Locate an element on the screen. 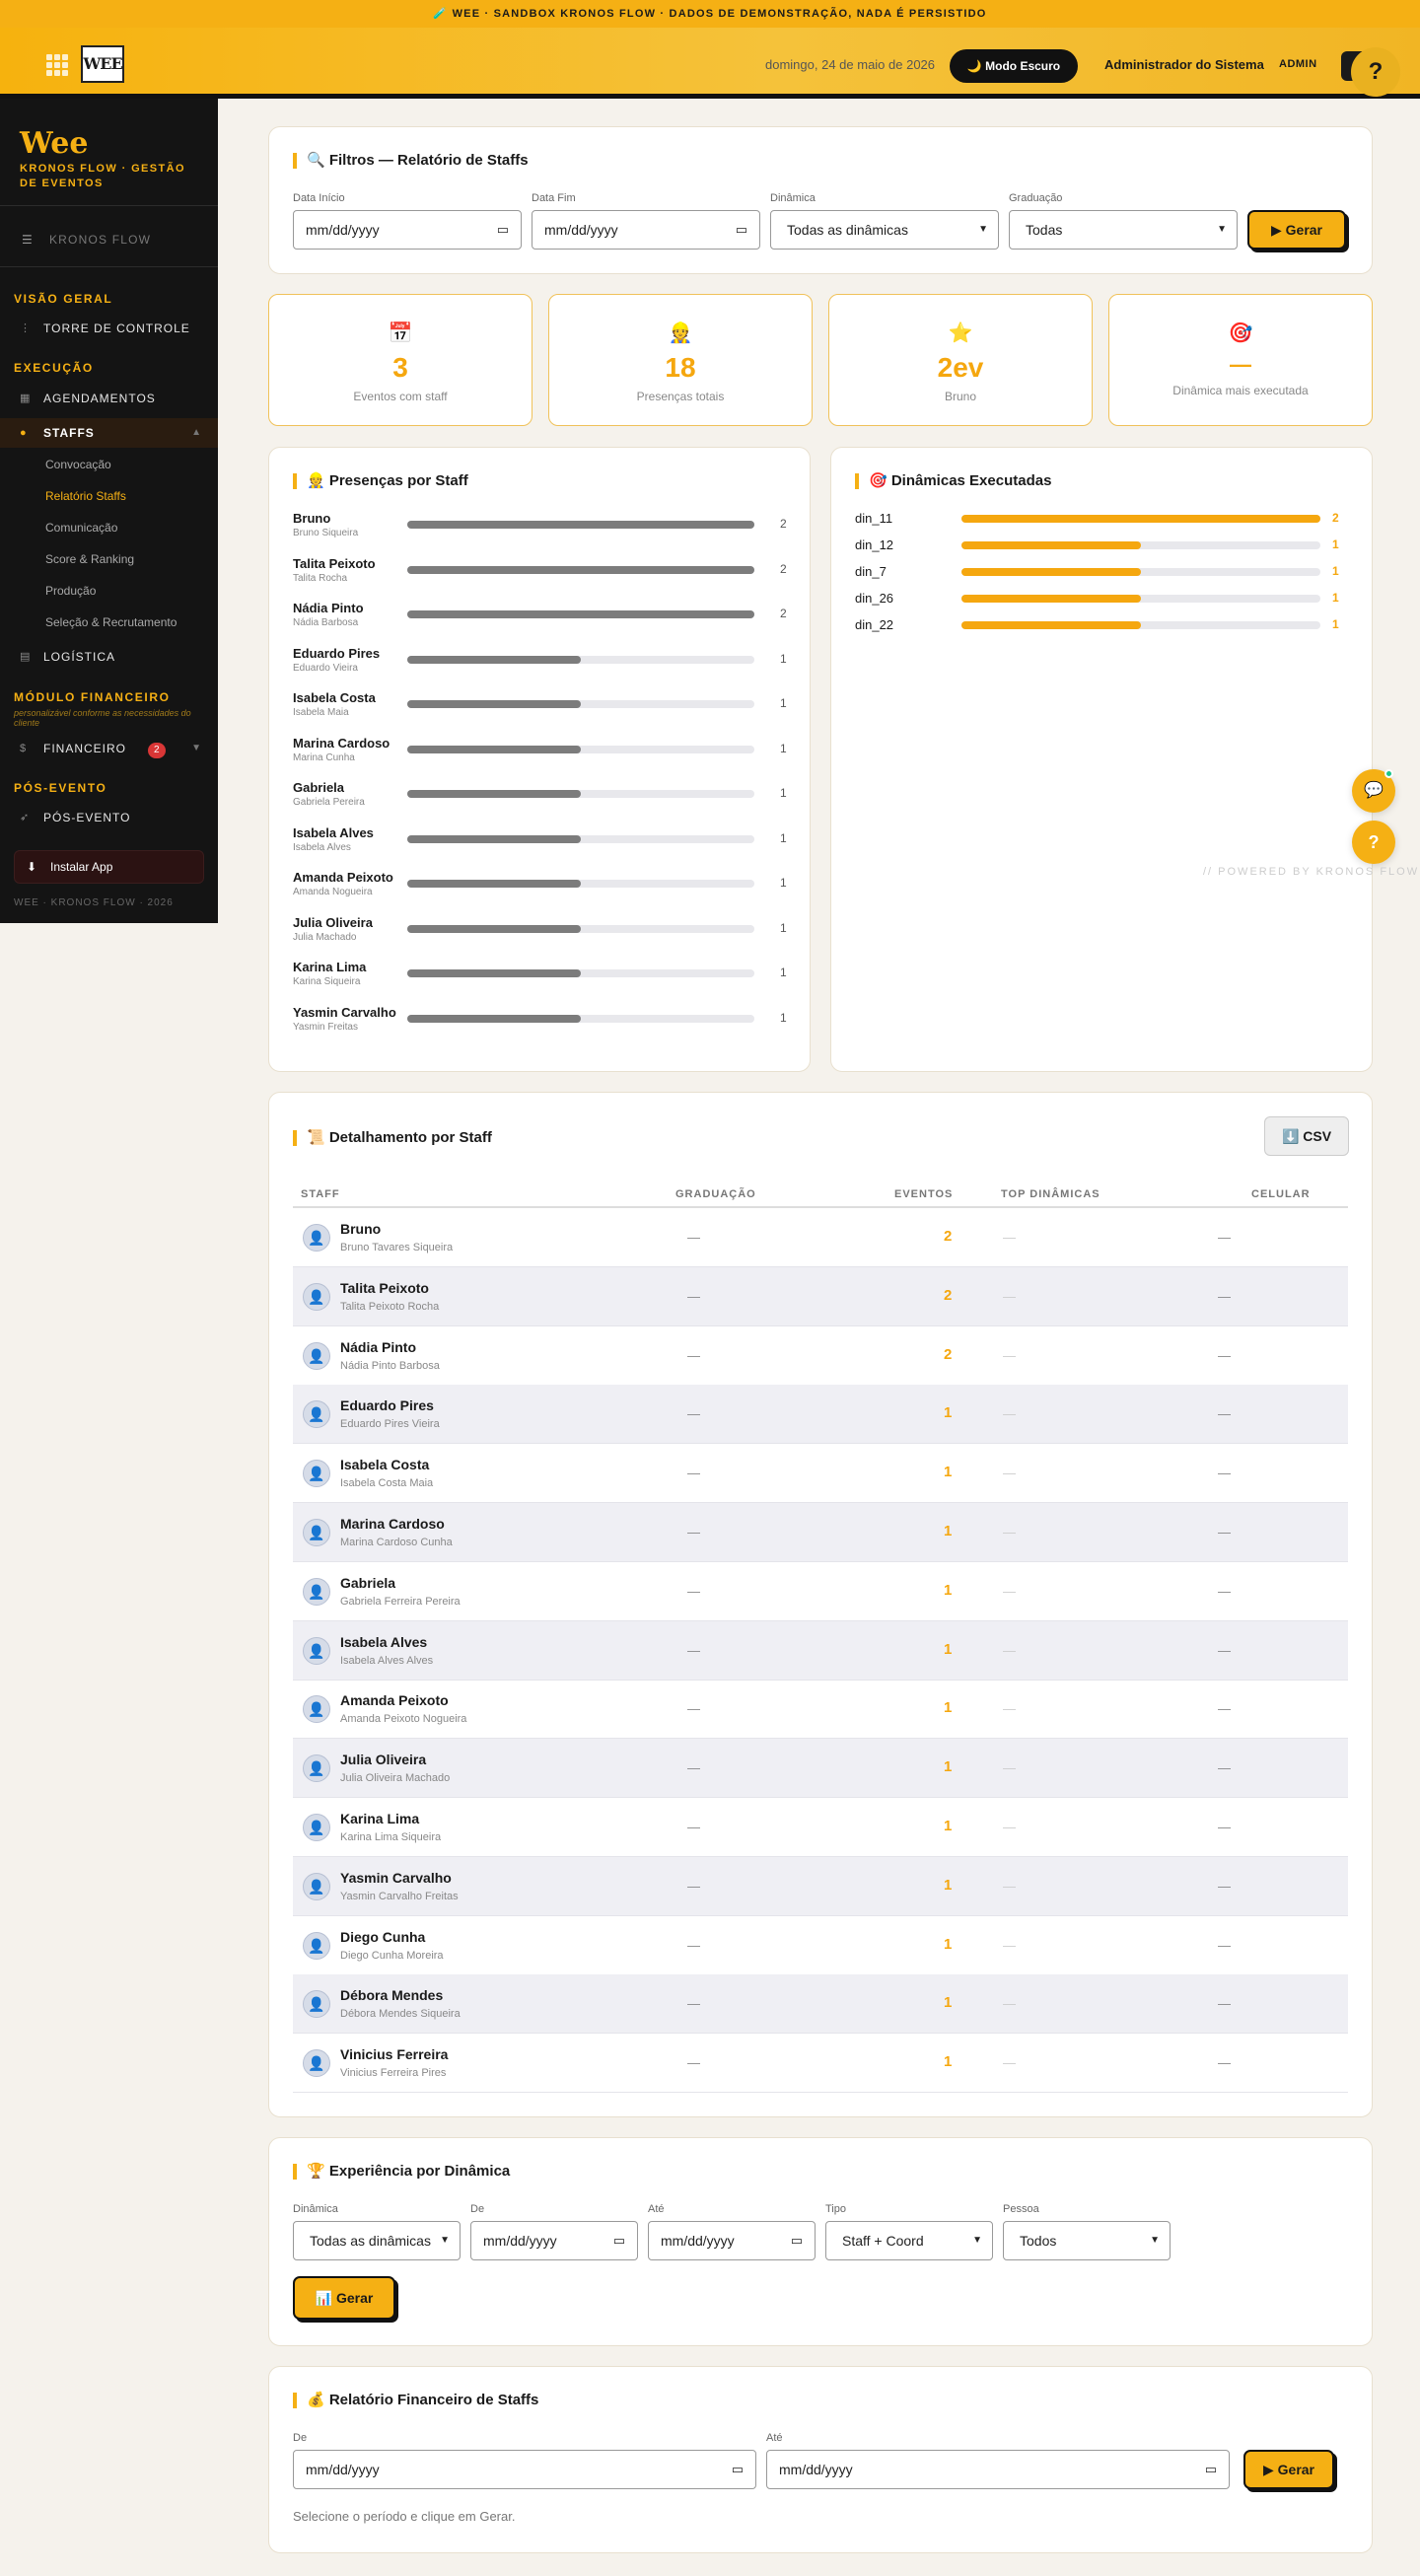  table-row: 👤 Diego Cunha Diego Cunha Moreira — 1 — — is located at coordinates (820, 1946).